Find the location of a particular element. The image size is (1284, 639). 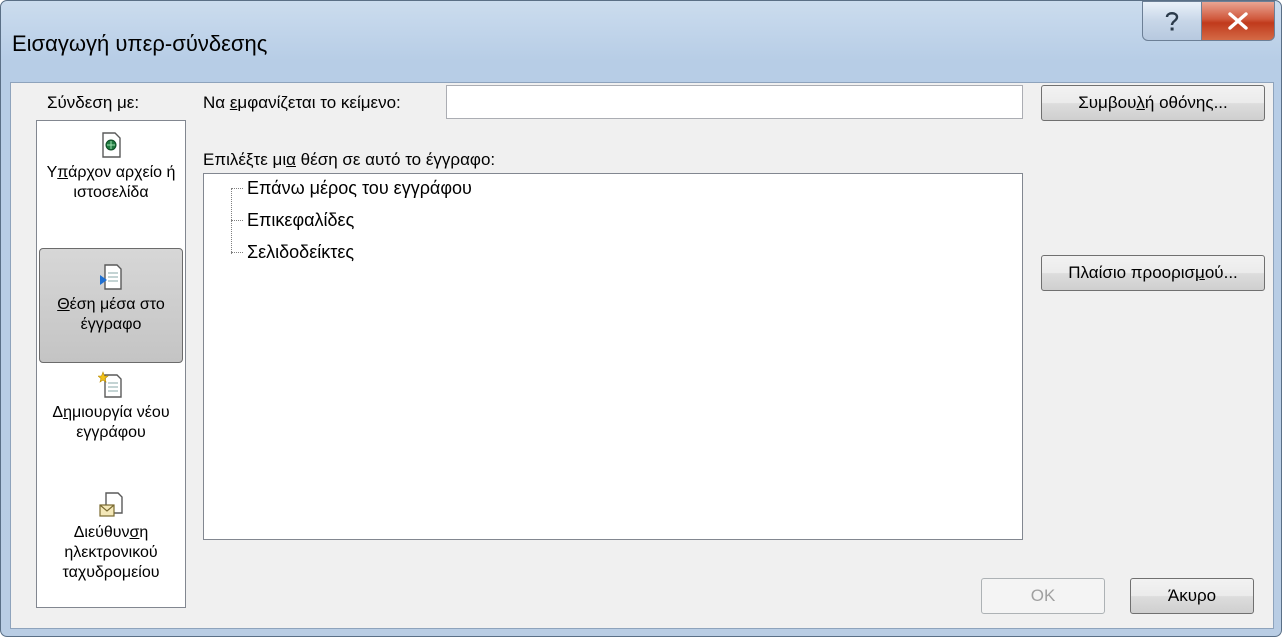

dialog-title: Εισαγωγή υπερ-σύνδεσης is located at coordinates (140, 43).